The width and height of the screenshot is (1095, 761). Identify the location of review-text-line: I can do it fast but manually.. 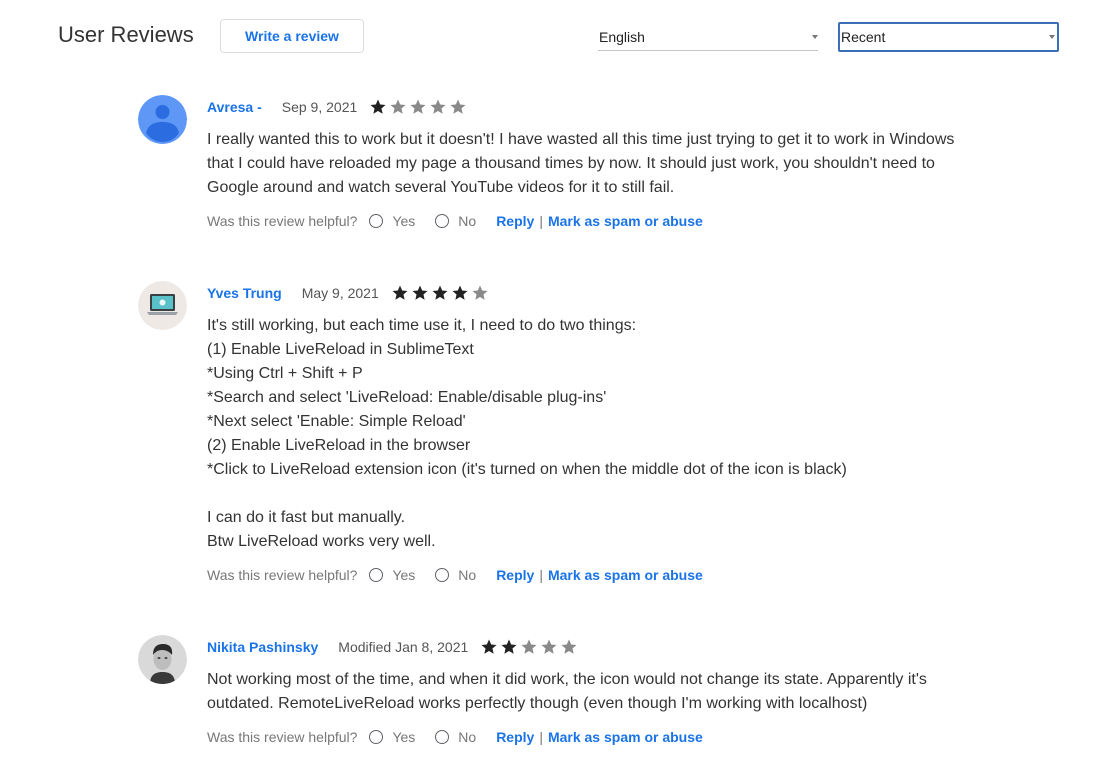
(306, 517).